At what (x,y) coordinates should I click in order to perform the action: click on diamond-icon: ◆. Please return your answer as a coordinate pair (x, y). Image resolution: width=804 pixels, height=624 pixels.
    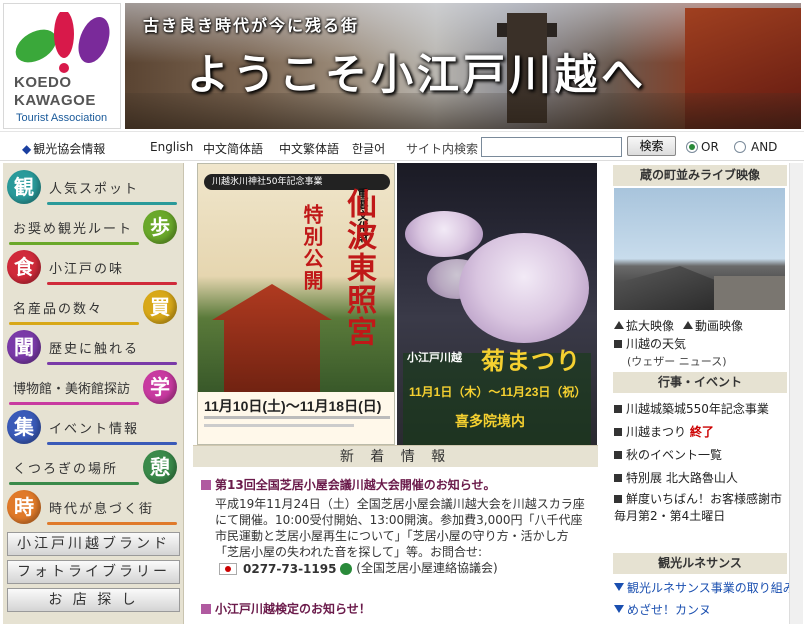
    Looking at the image, I should click on (27, 149).